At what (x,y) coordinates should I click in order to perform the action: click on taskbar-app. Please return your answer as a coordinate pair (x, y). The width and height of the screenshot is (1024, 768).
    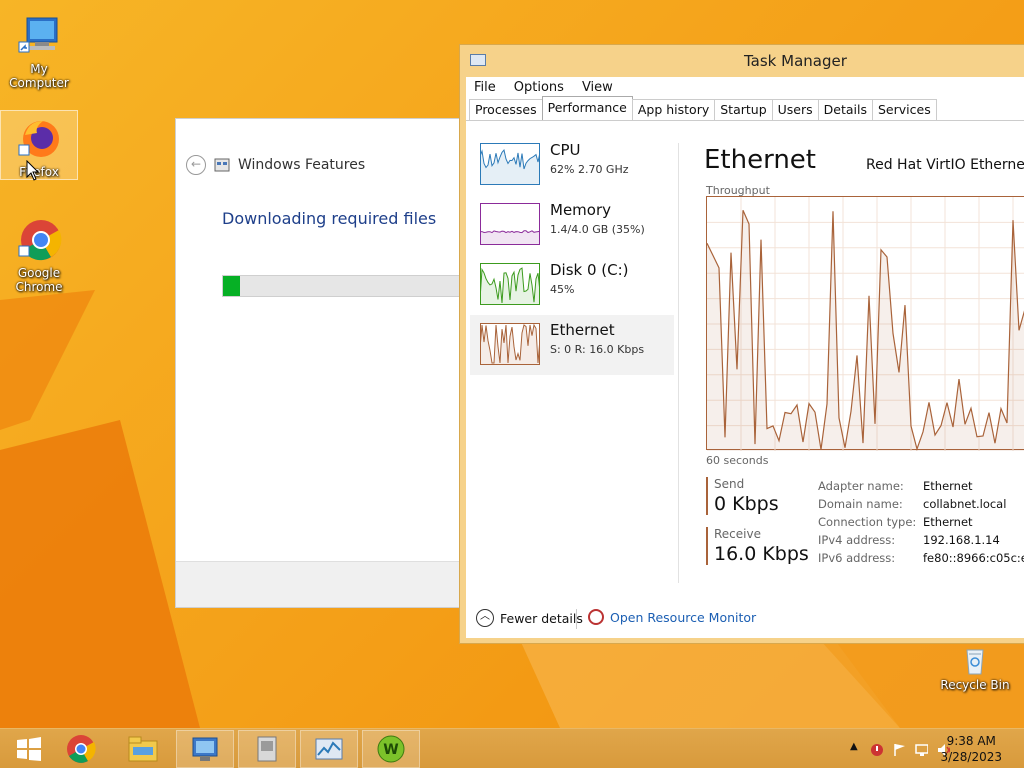
    Looking at the image, I should click on (267, 749).